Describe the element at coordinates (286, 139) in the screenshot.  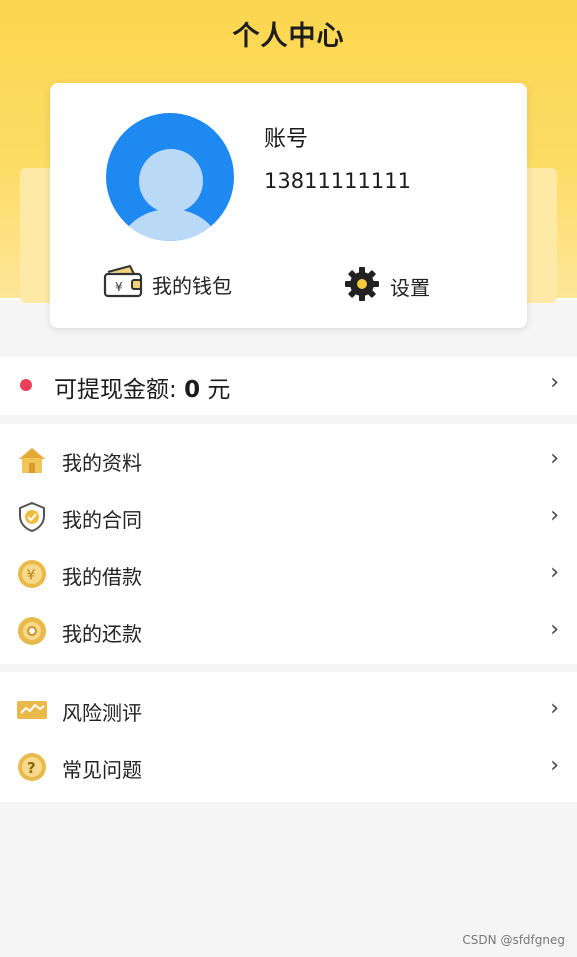
I see `account-label: 账号` at that location.